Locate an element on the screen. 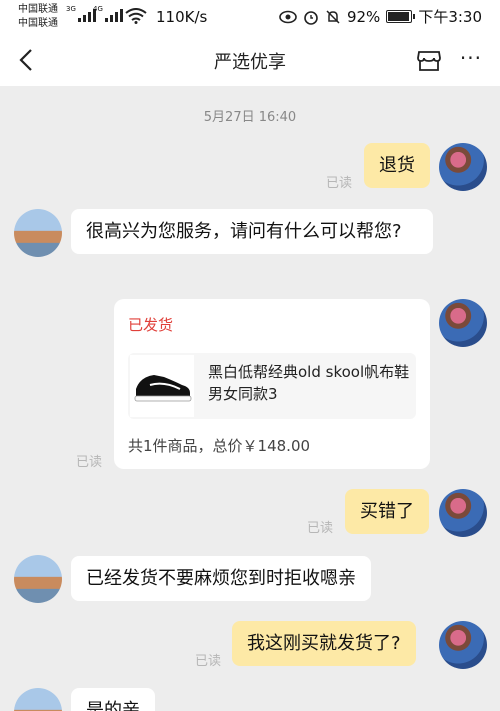 This screenshot has width=500, height=711. order-status: 已发货 is located at coordinates (151, 325).